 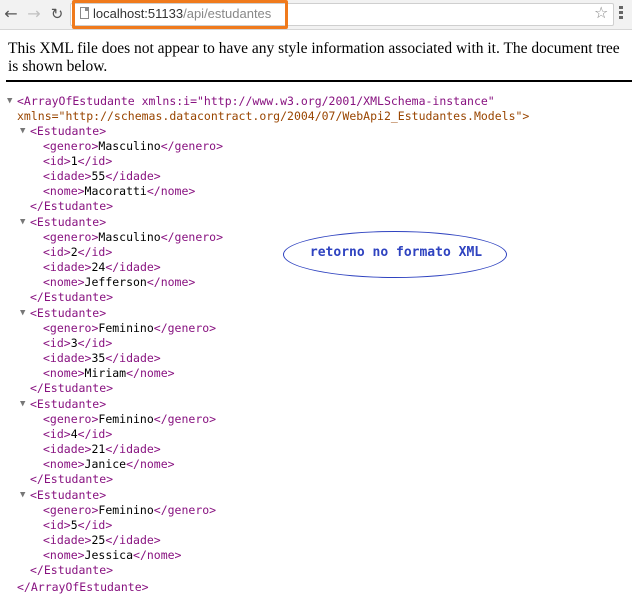 What do you see at coordinates (621, 13) in the screenshot?
I see `menu-icon` at bounding box center [621, 13].